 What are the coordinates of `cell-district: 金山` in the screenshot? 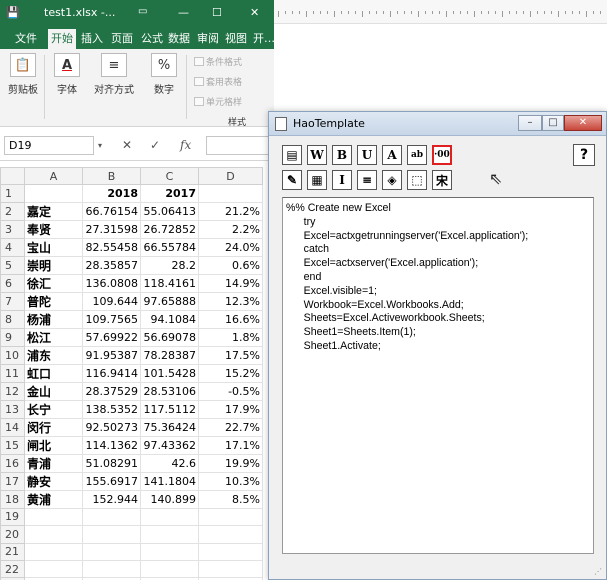 It's located at (53, 391).